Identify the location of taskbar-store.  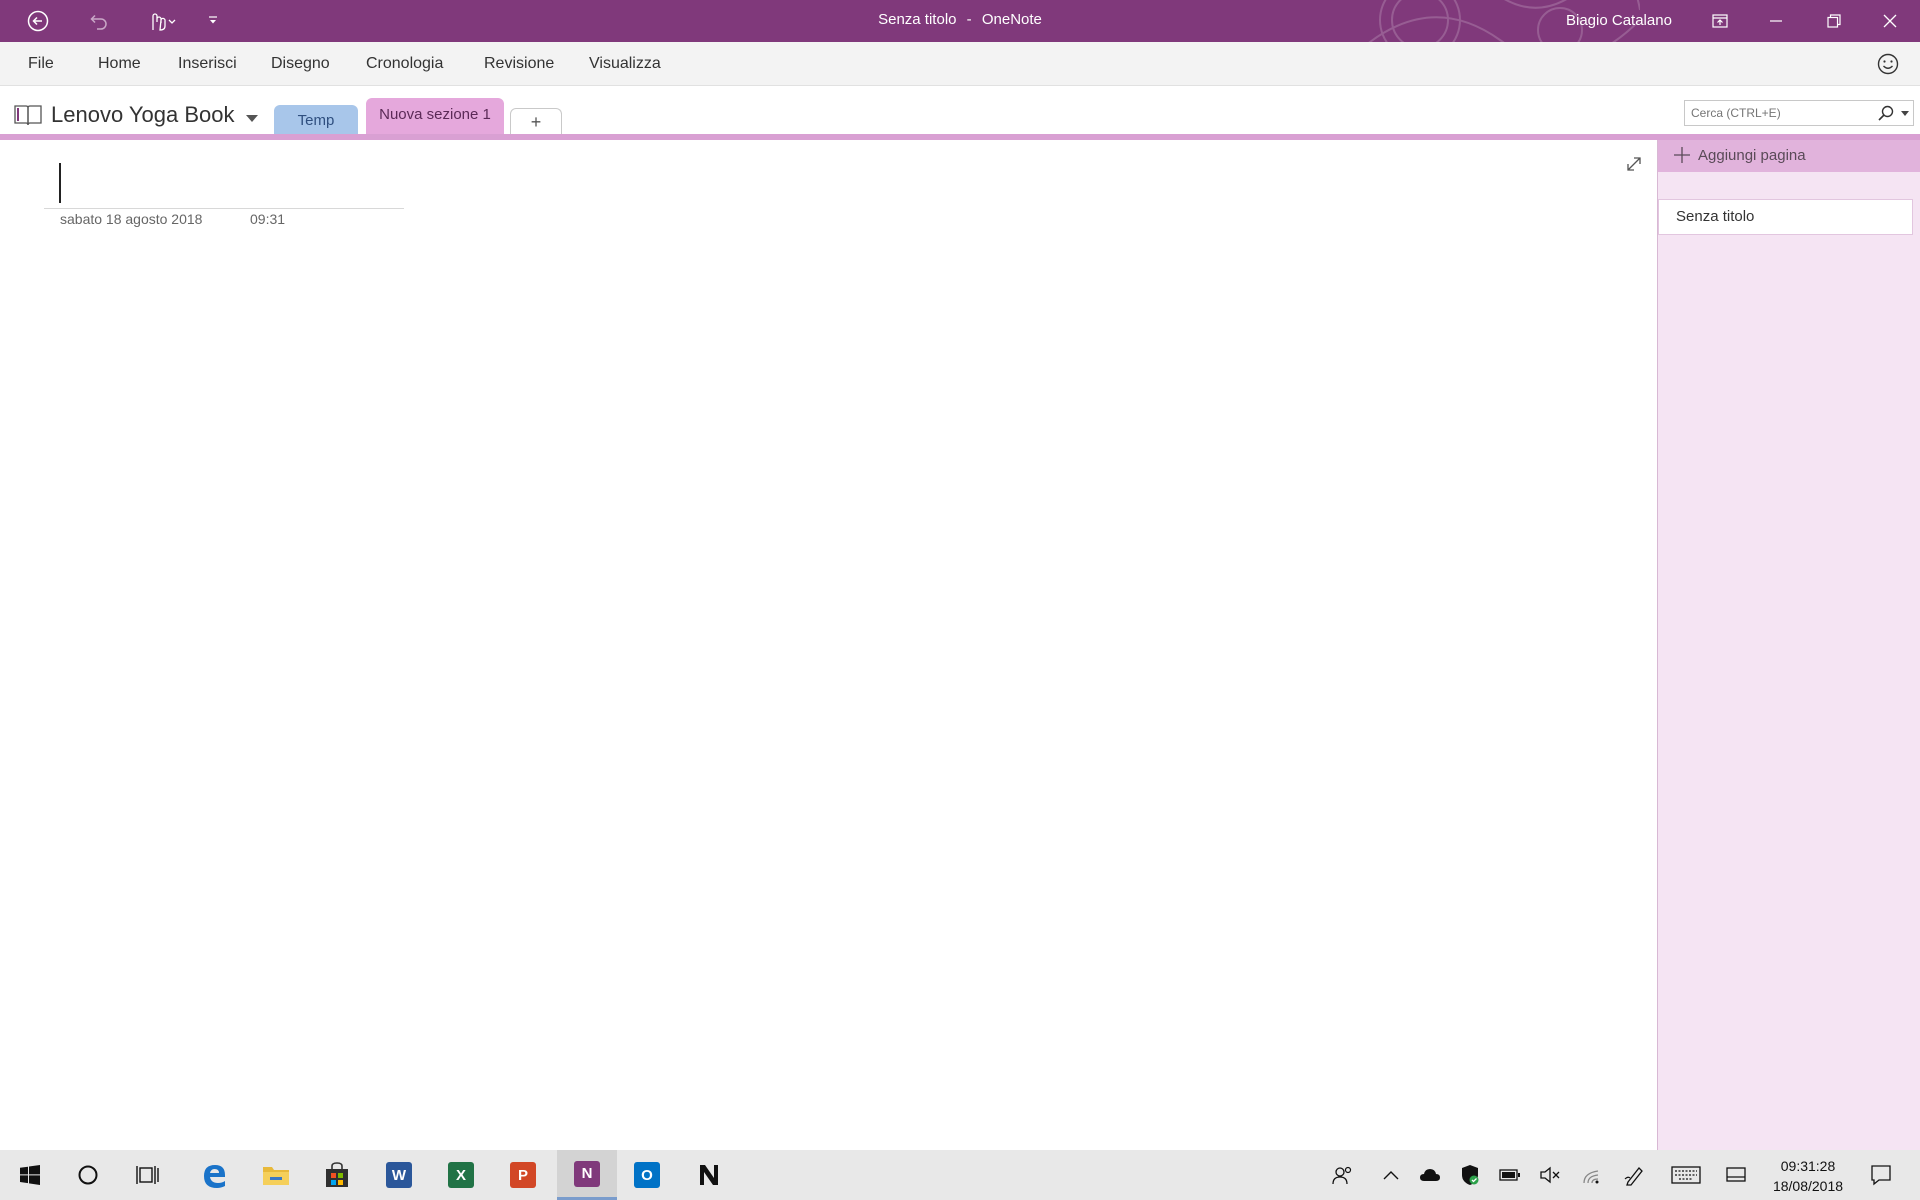
(337, 1175).